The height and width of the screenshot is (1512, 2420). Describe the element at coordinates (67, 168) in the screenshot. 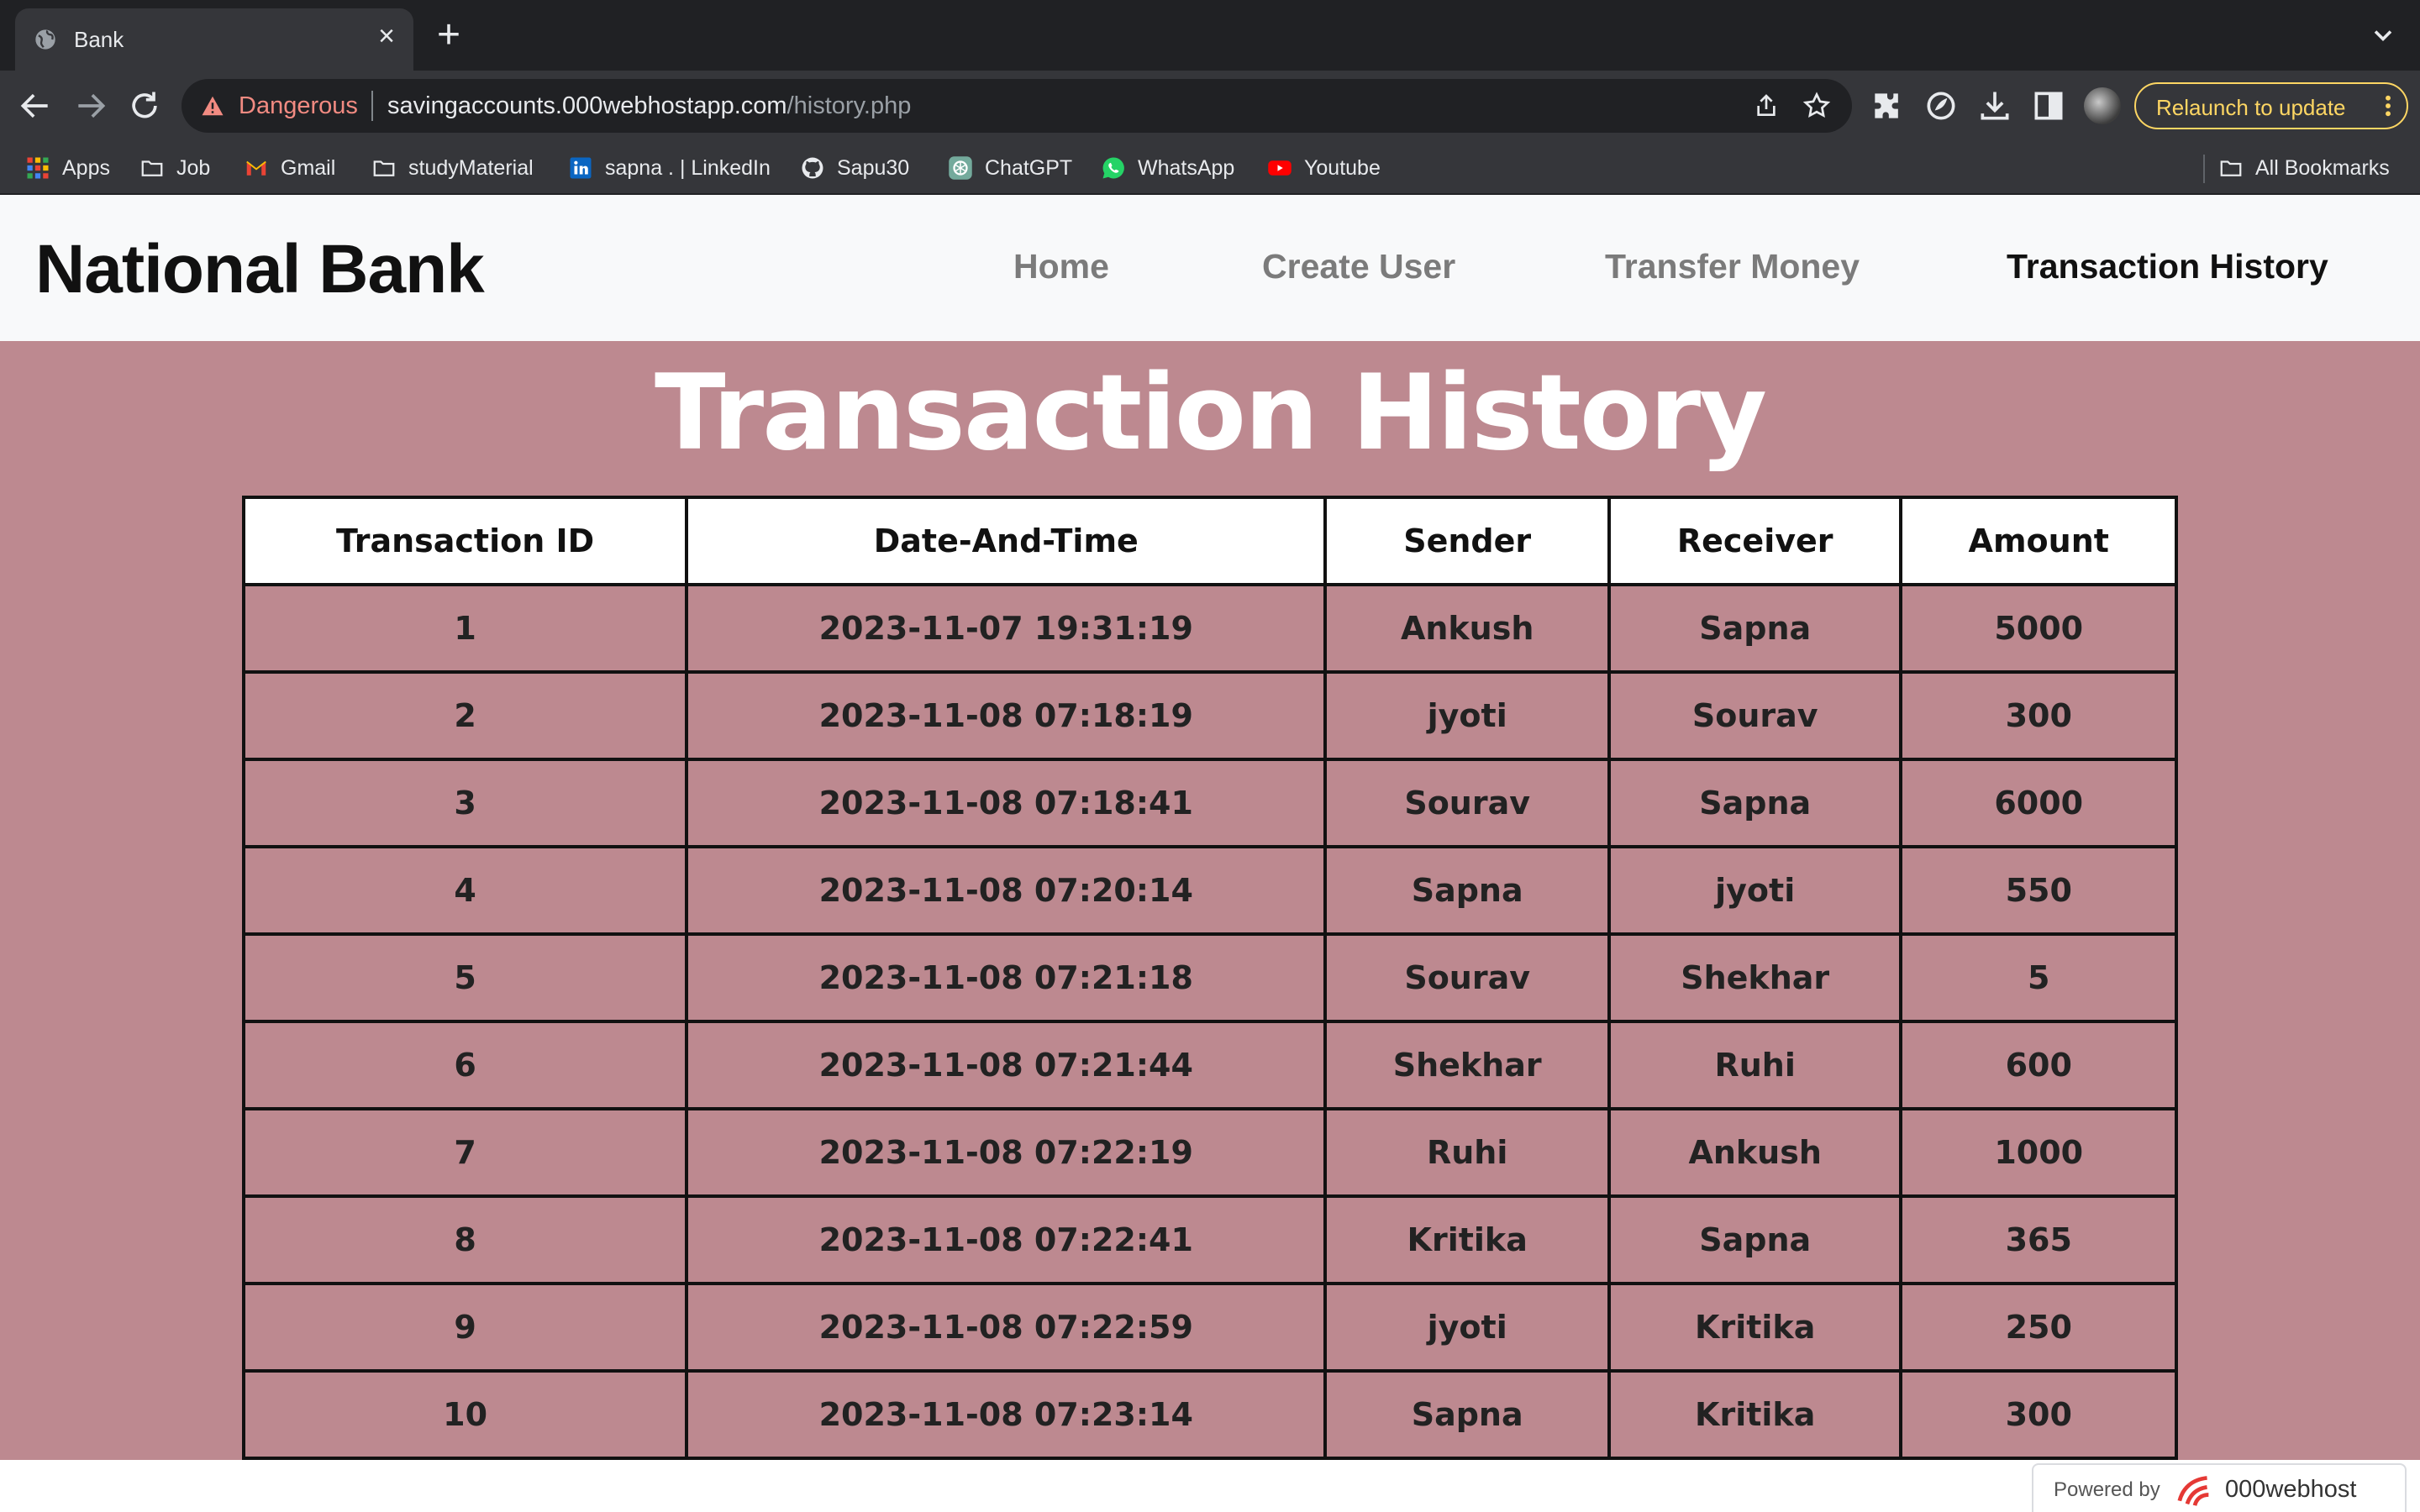

I see `bookmark-apps: Apps` at that location.